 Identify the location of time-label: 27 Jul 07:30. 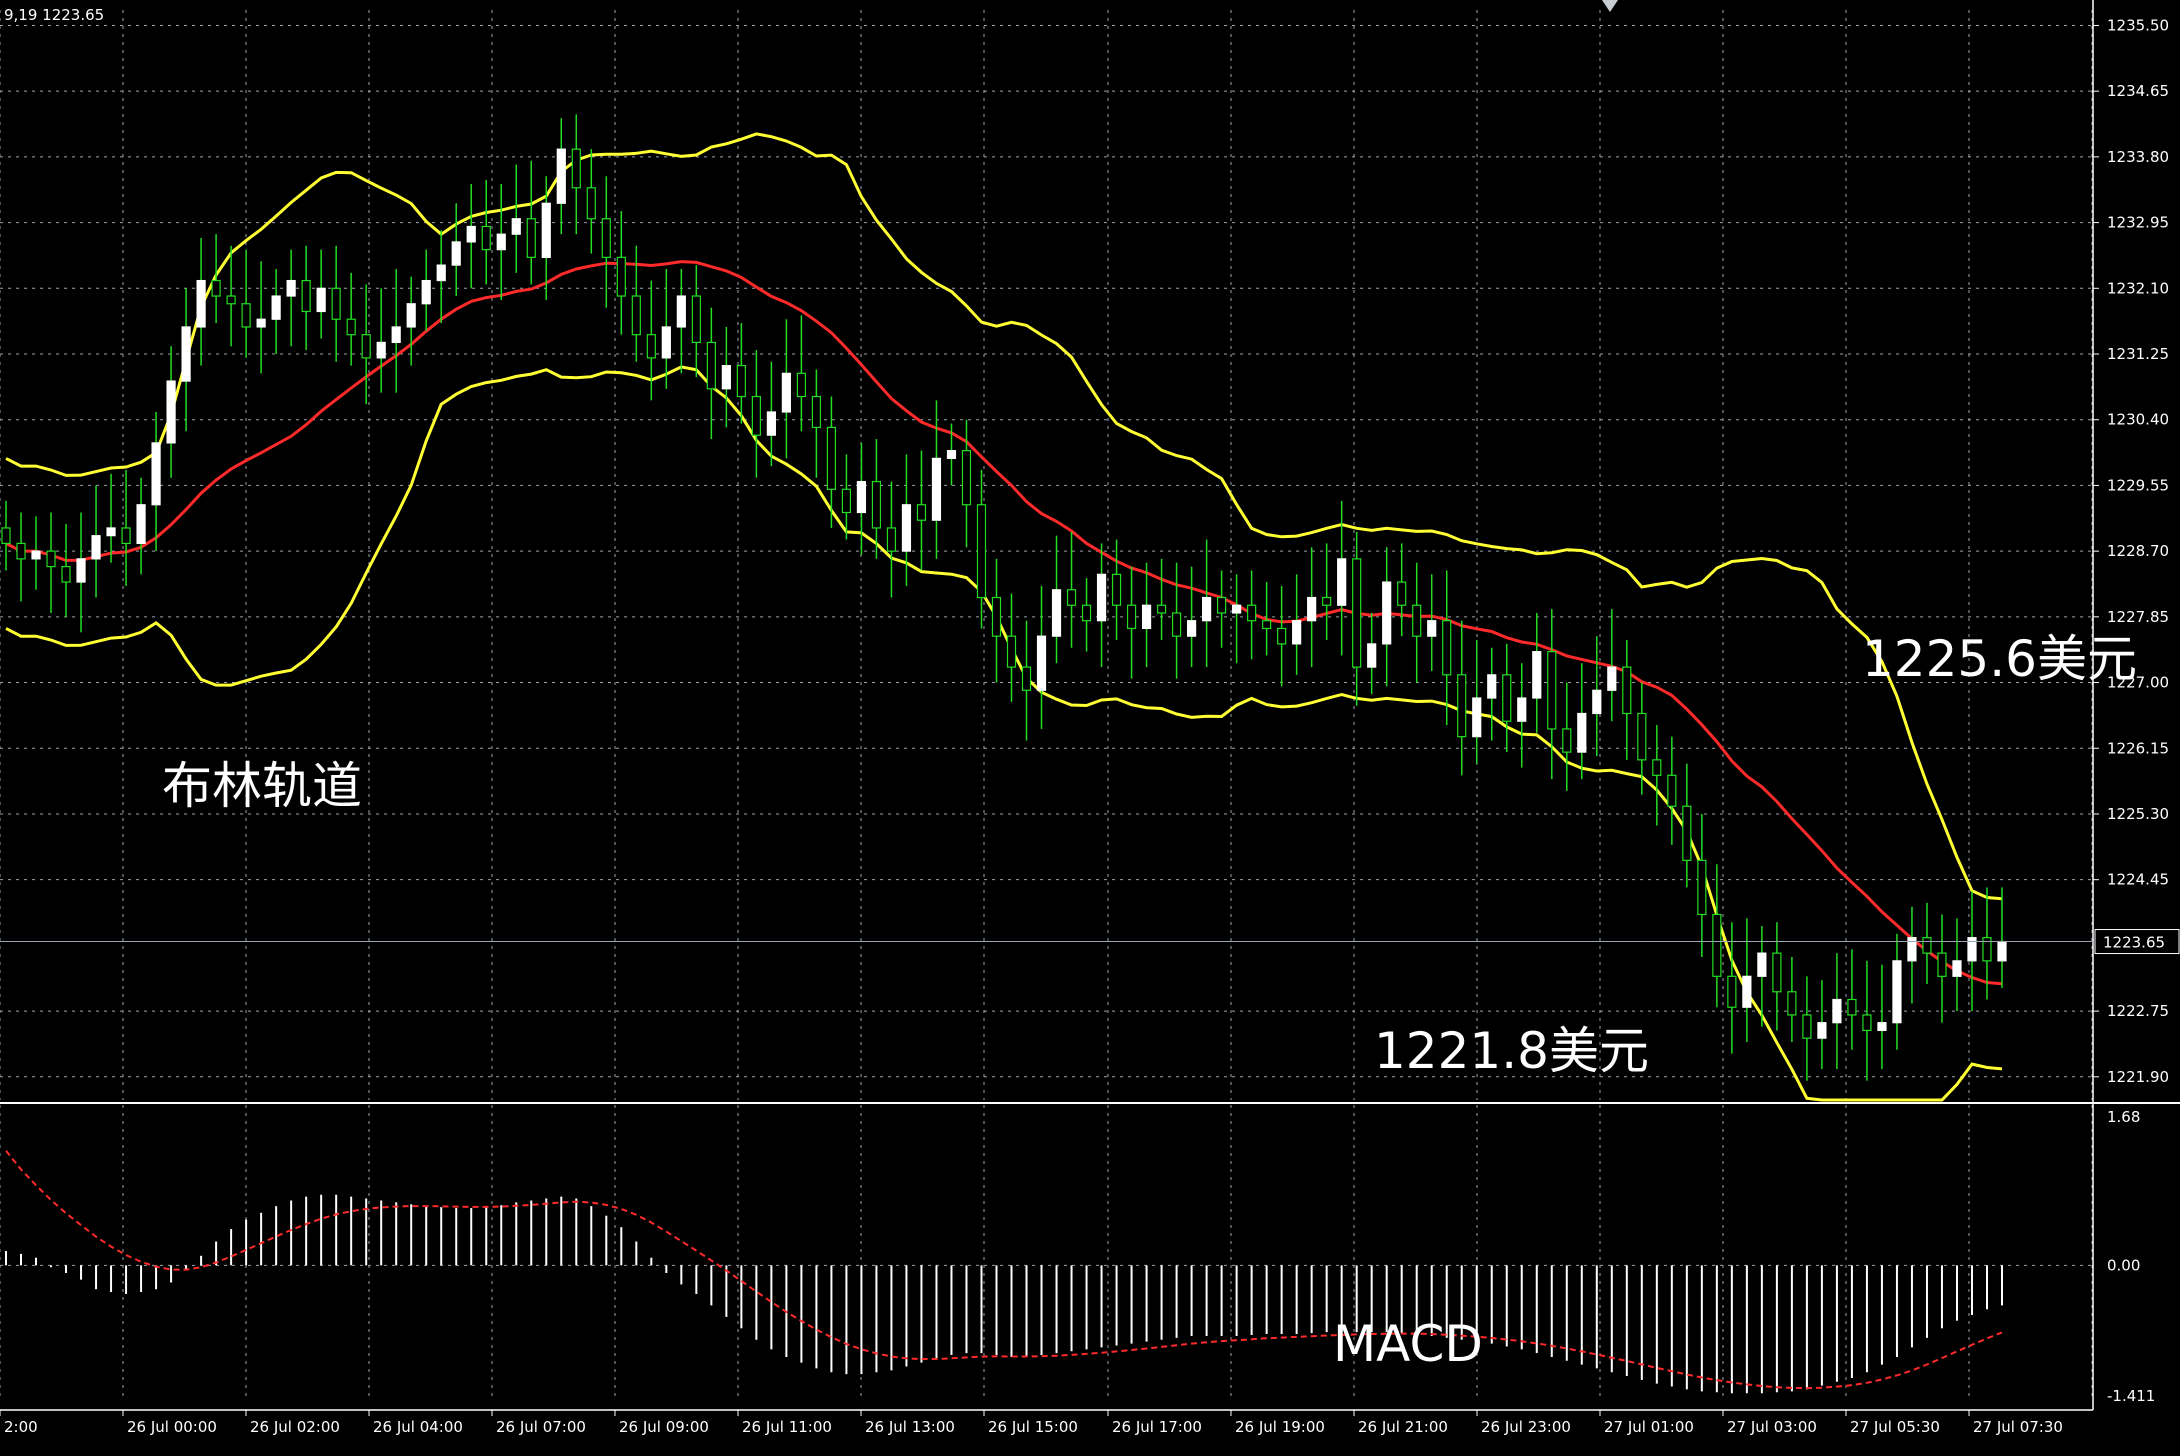
(2018, 1427).